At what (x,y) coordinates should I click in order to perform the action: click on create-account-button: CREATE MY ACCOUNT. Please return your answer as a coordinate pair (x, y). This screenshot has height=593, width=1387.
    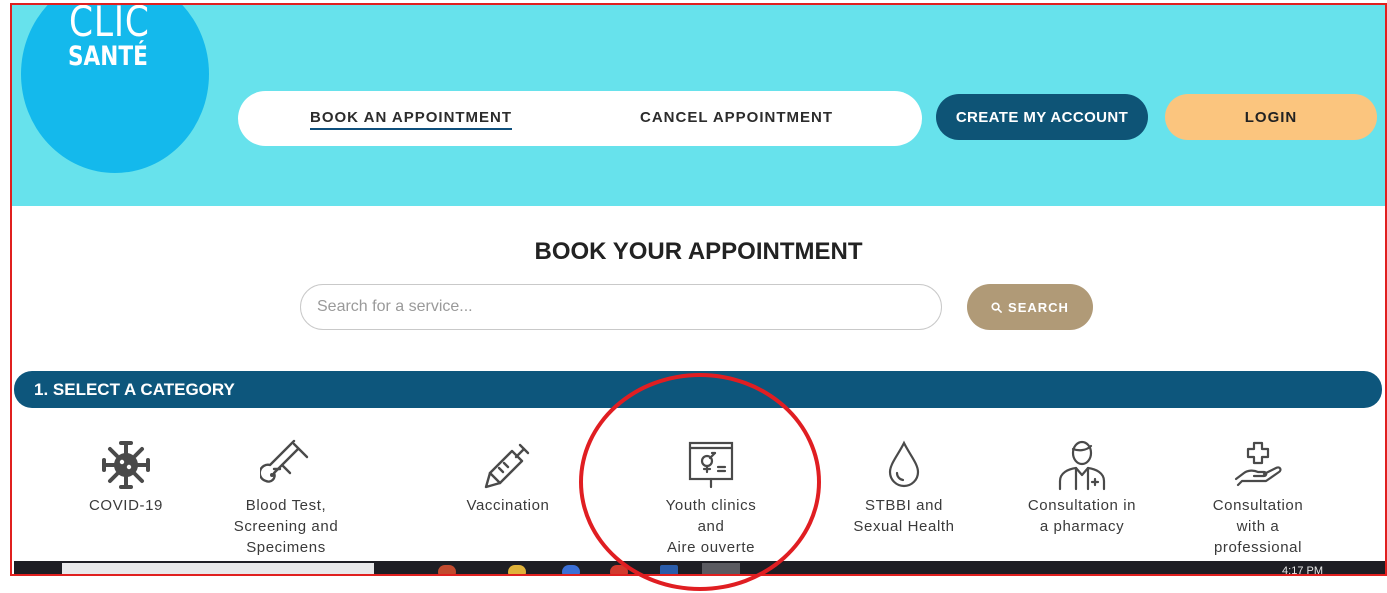
    Looking at the image, I should click on (1042, 117).